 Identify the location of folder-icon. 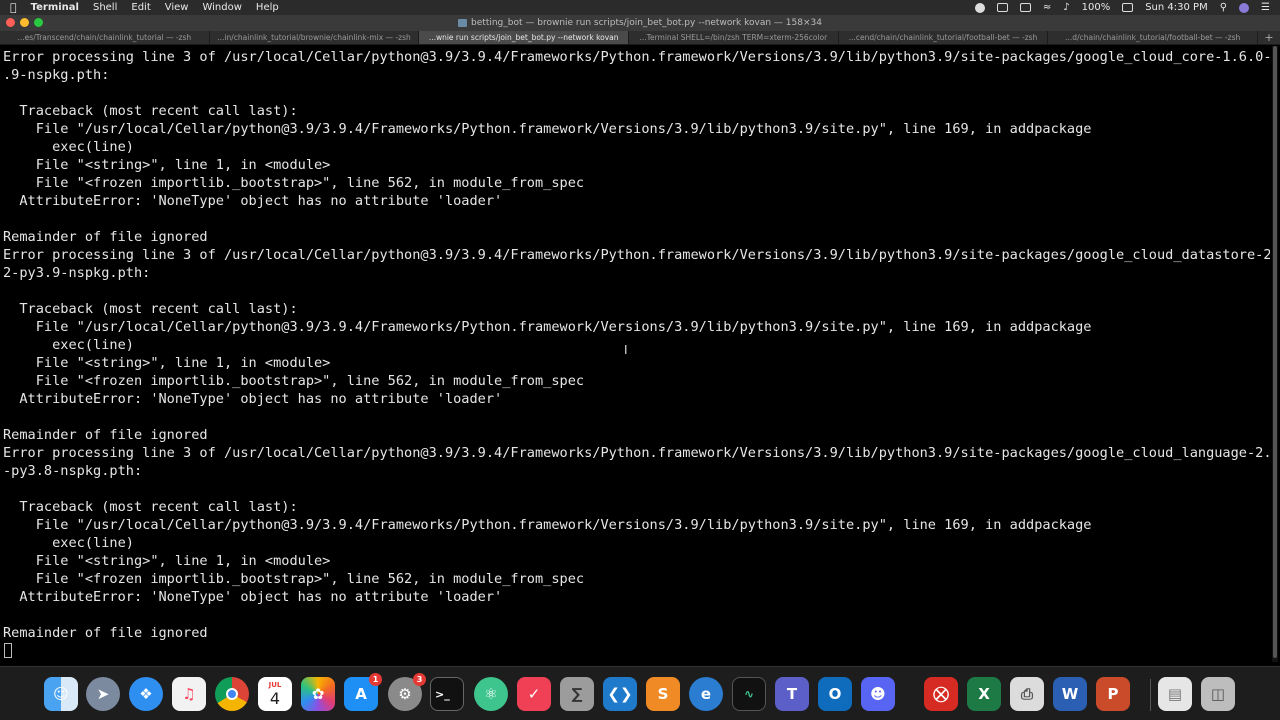
(463, 23).